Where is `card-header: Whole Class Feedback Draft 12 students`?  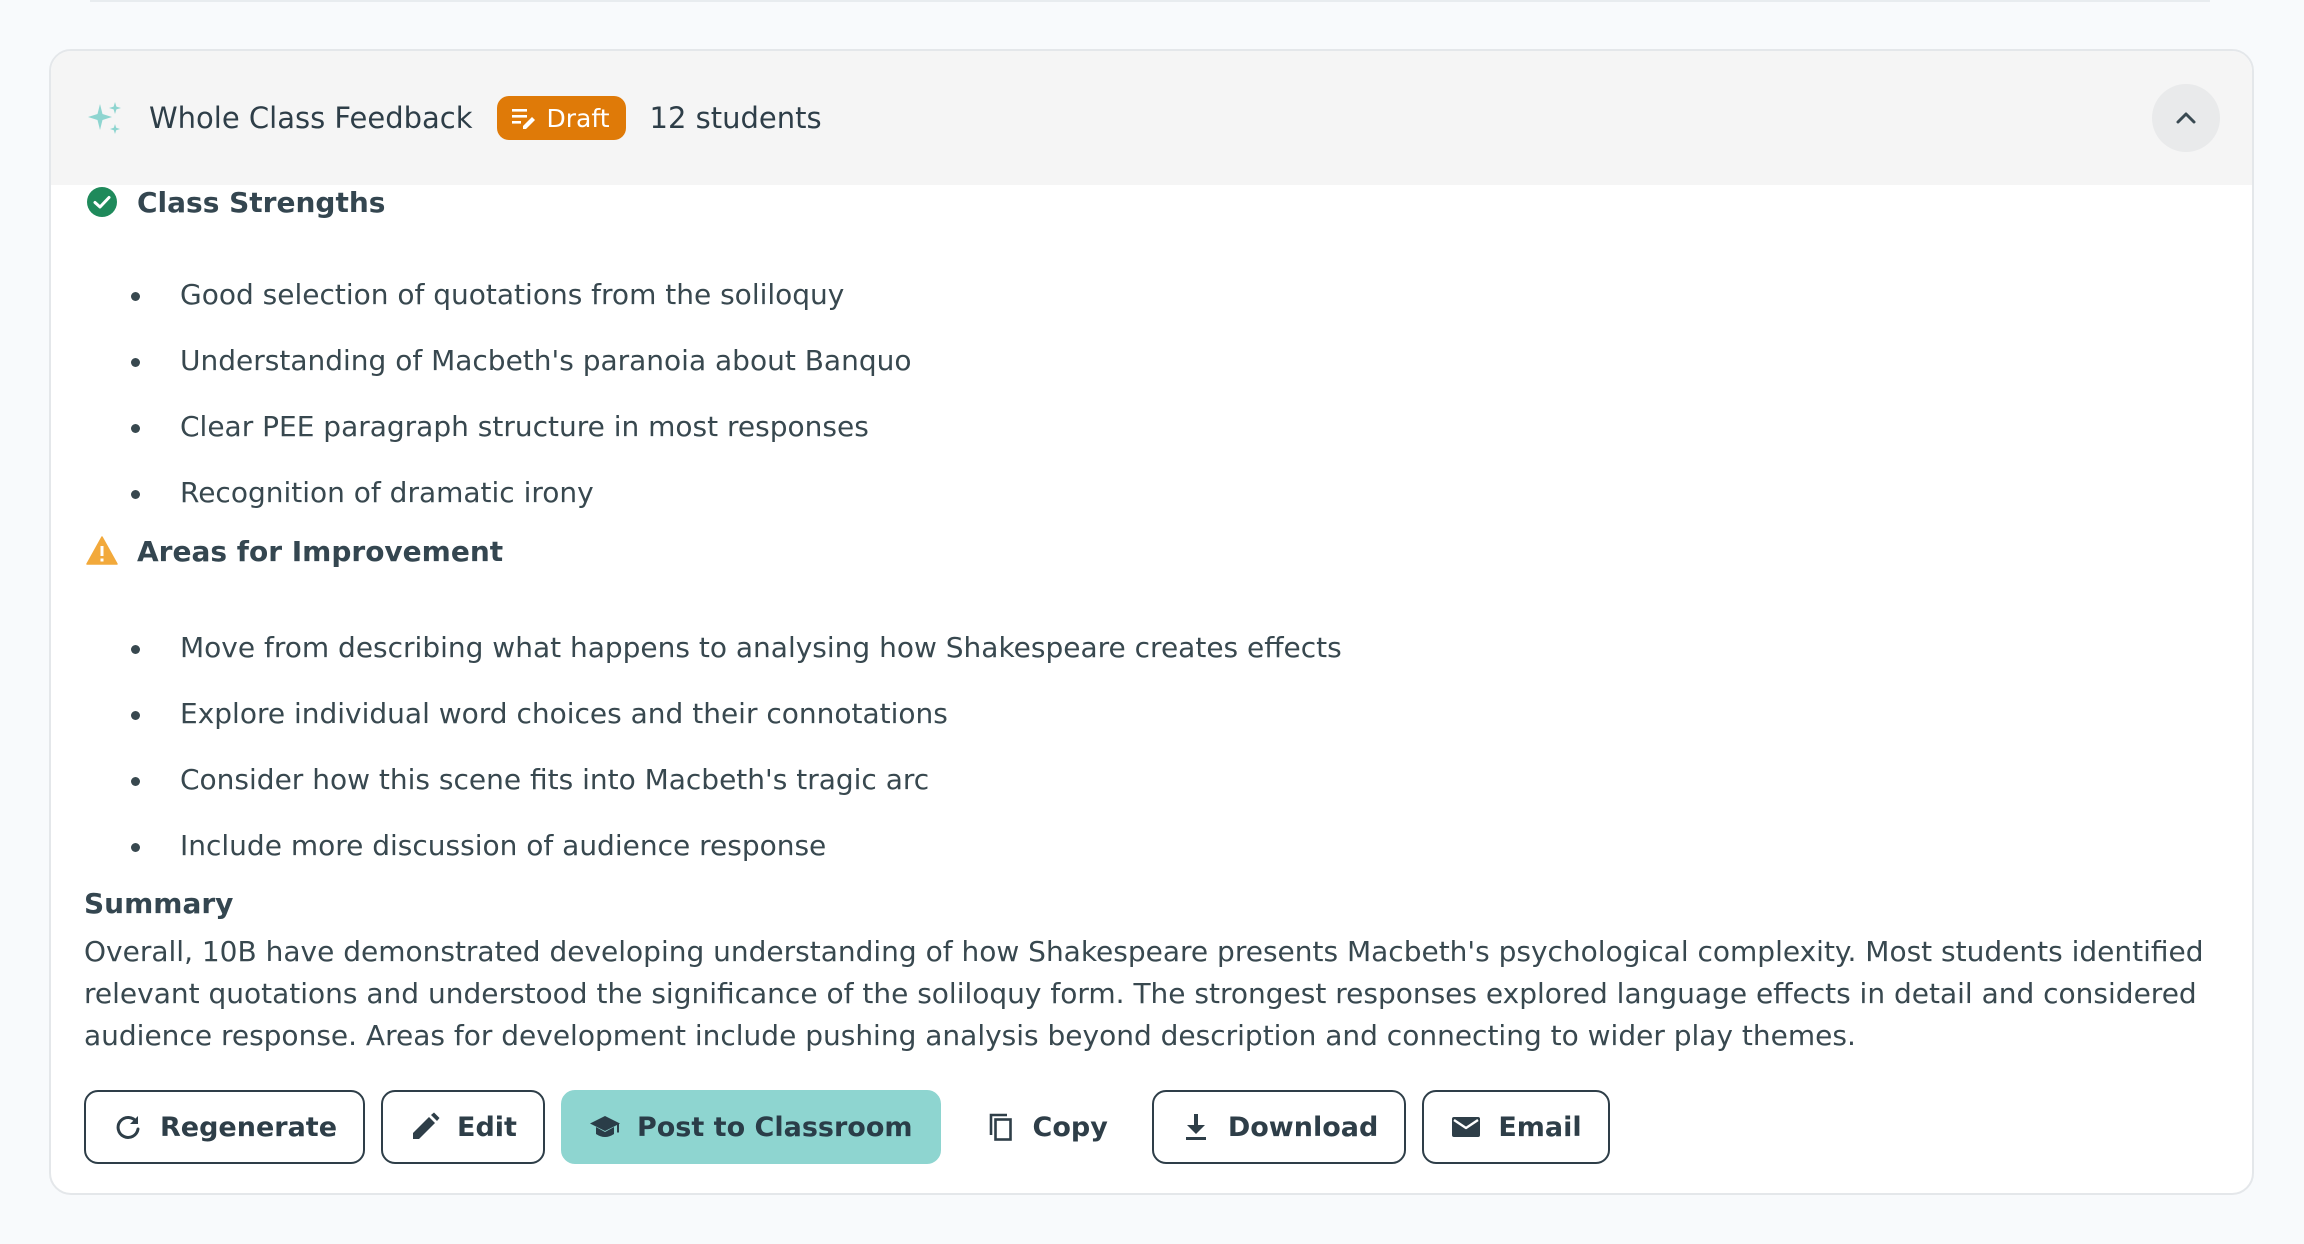 card-header: Whole Class Feedback Draft 12 students is located at coordinates (1151, 118).